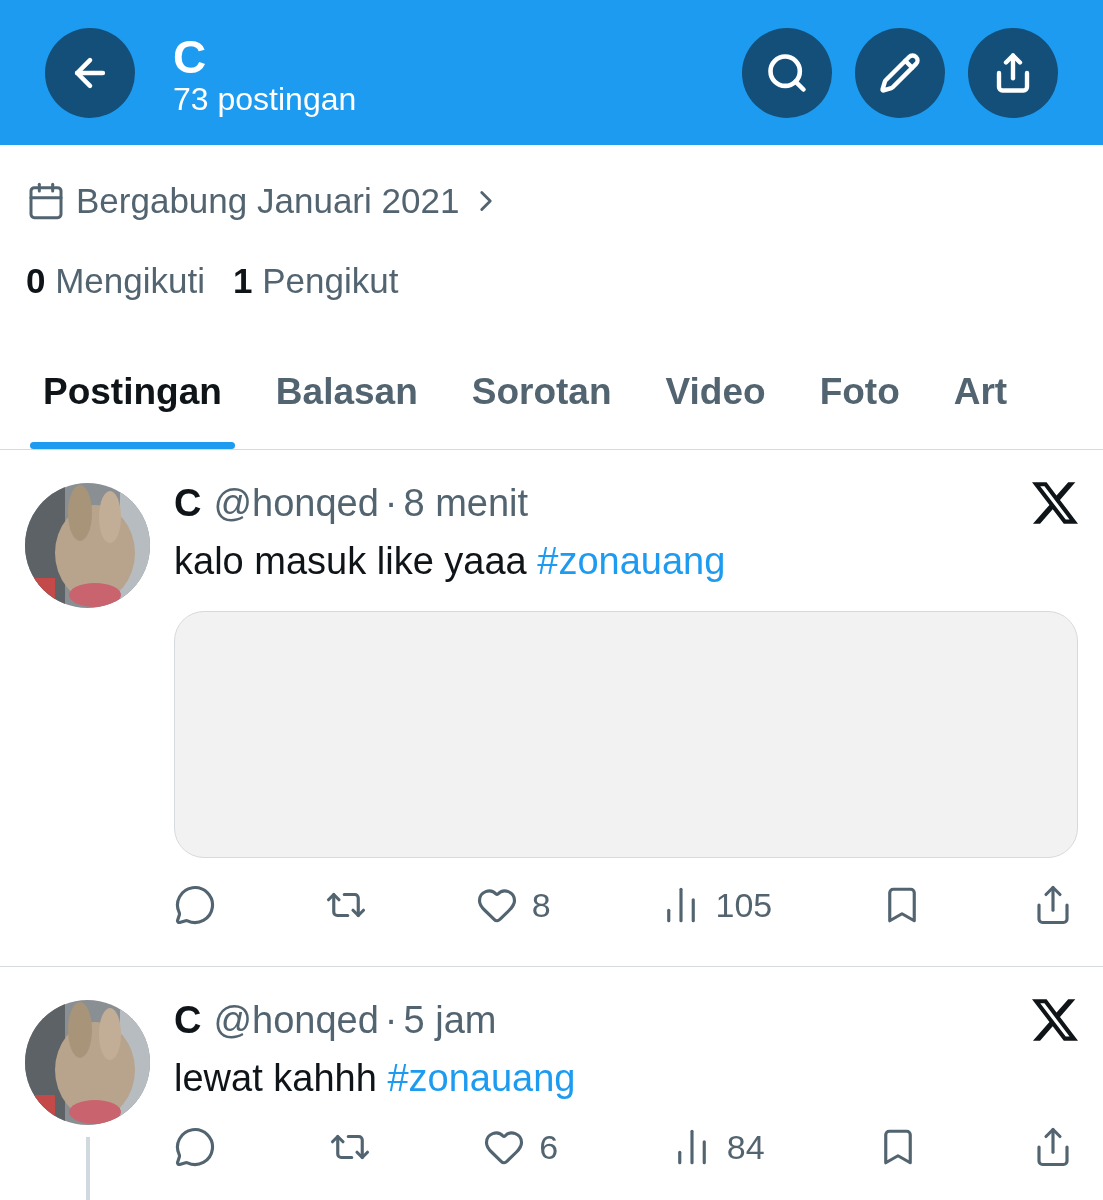  I want to click on views-button: 105, so click(716, 905).